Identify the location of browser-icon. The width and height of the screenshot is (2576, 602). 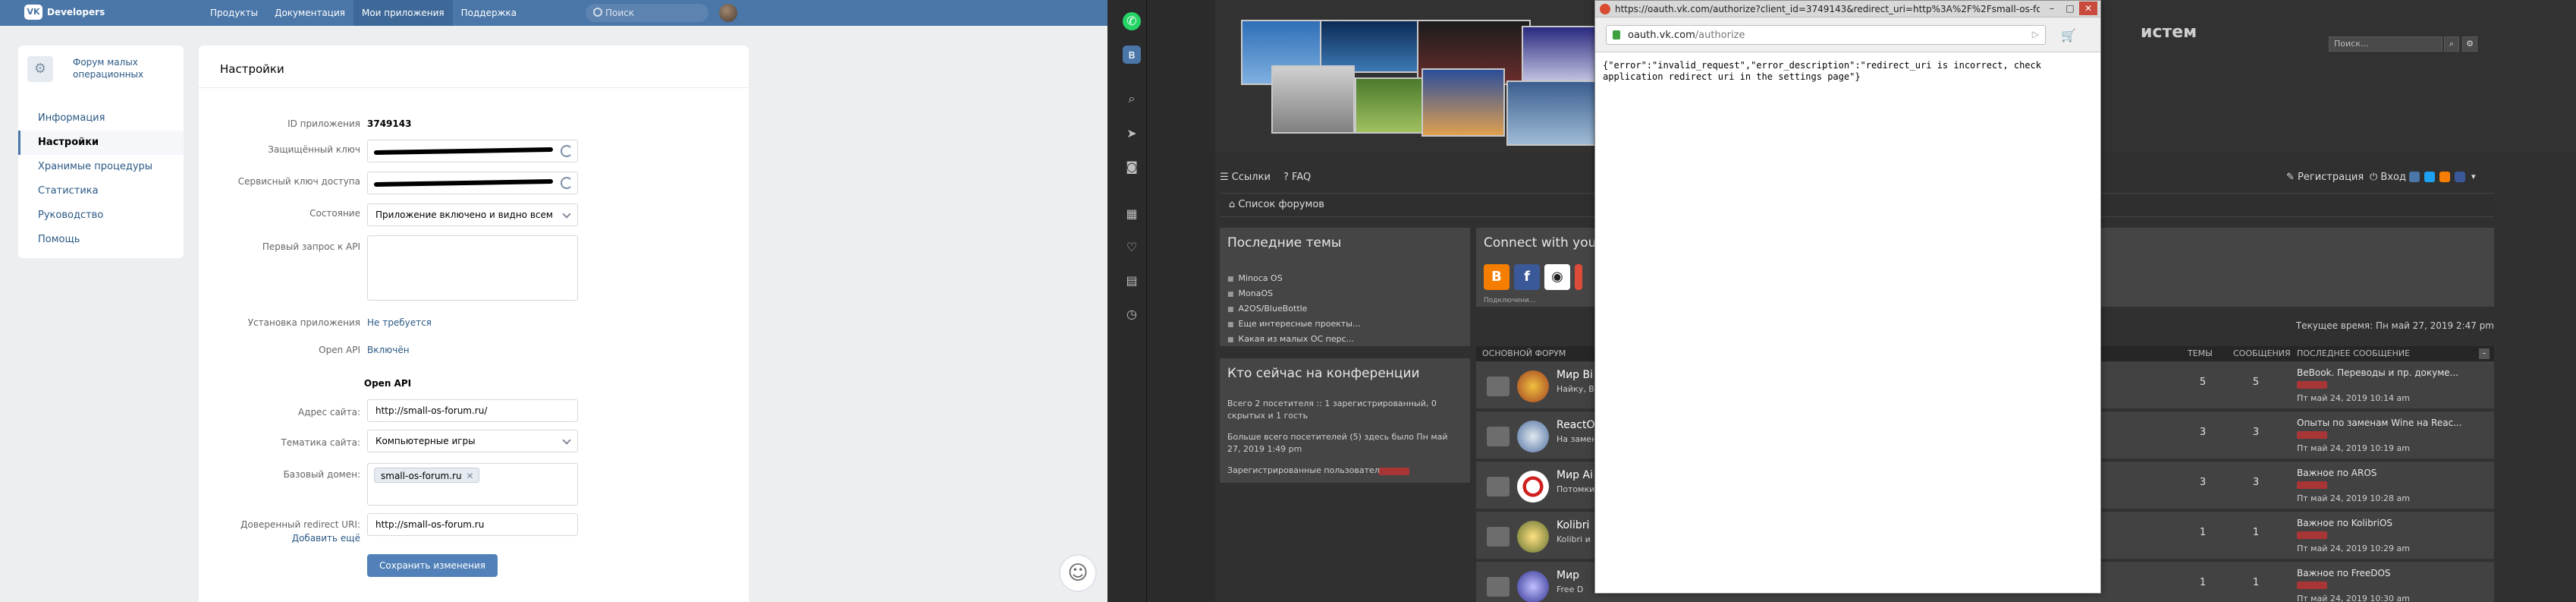
(1605, 9).